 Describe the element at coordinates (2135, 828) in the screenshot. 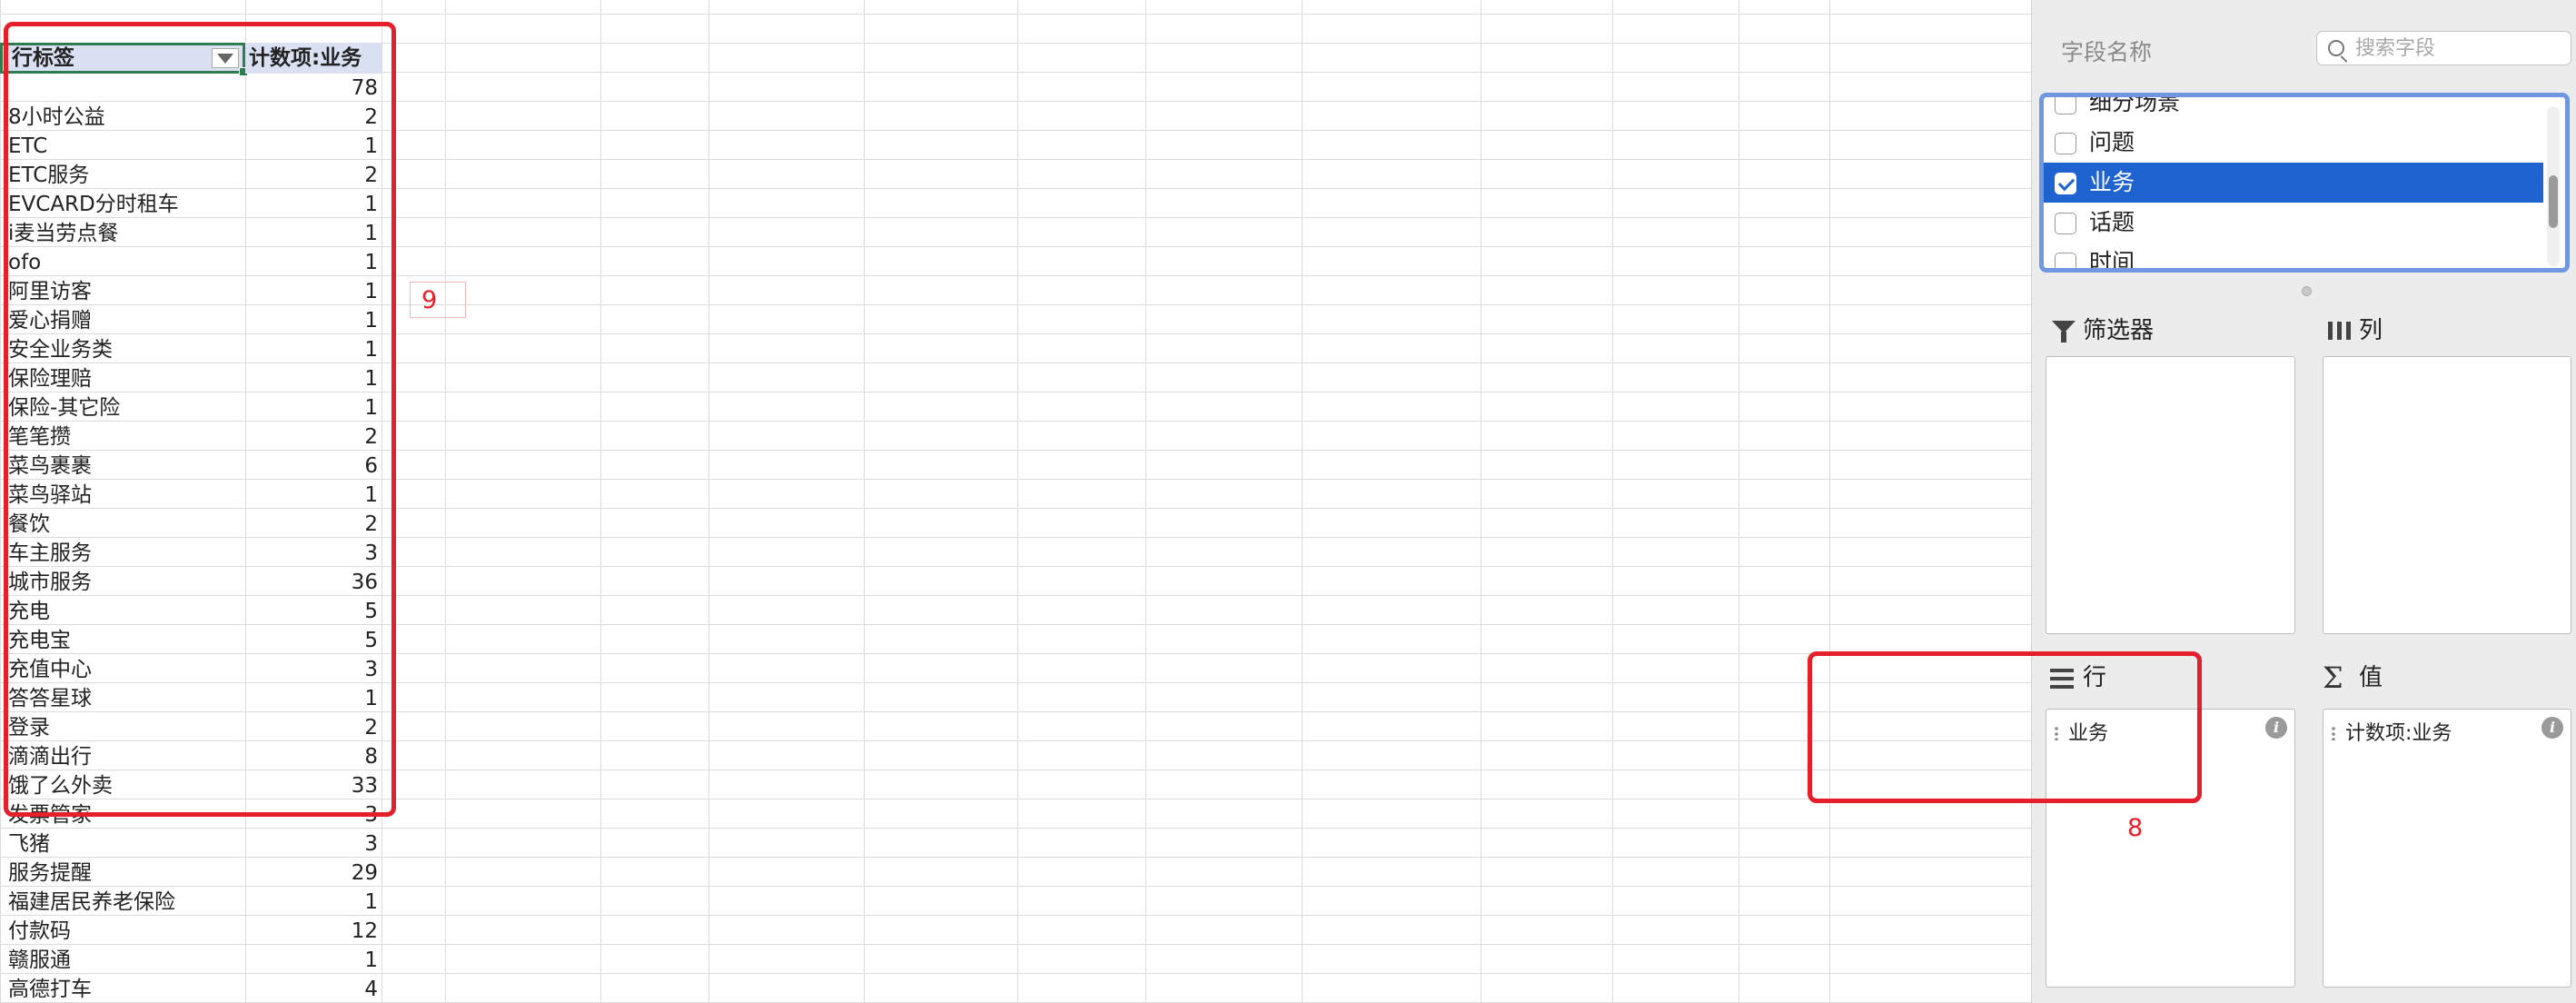

I see `annotation-label-8: 8` at that location.